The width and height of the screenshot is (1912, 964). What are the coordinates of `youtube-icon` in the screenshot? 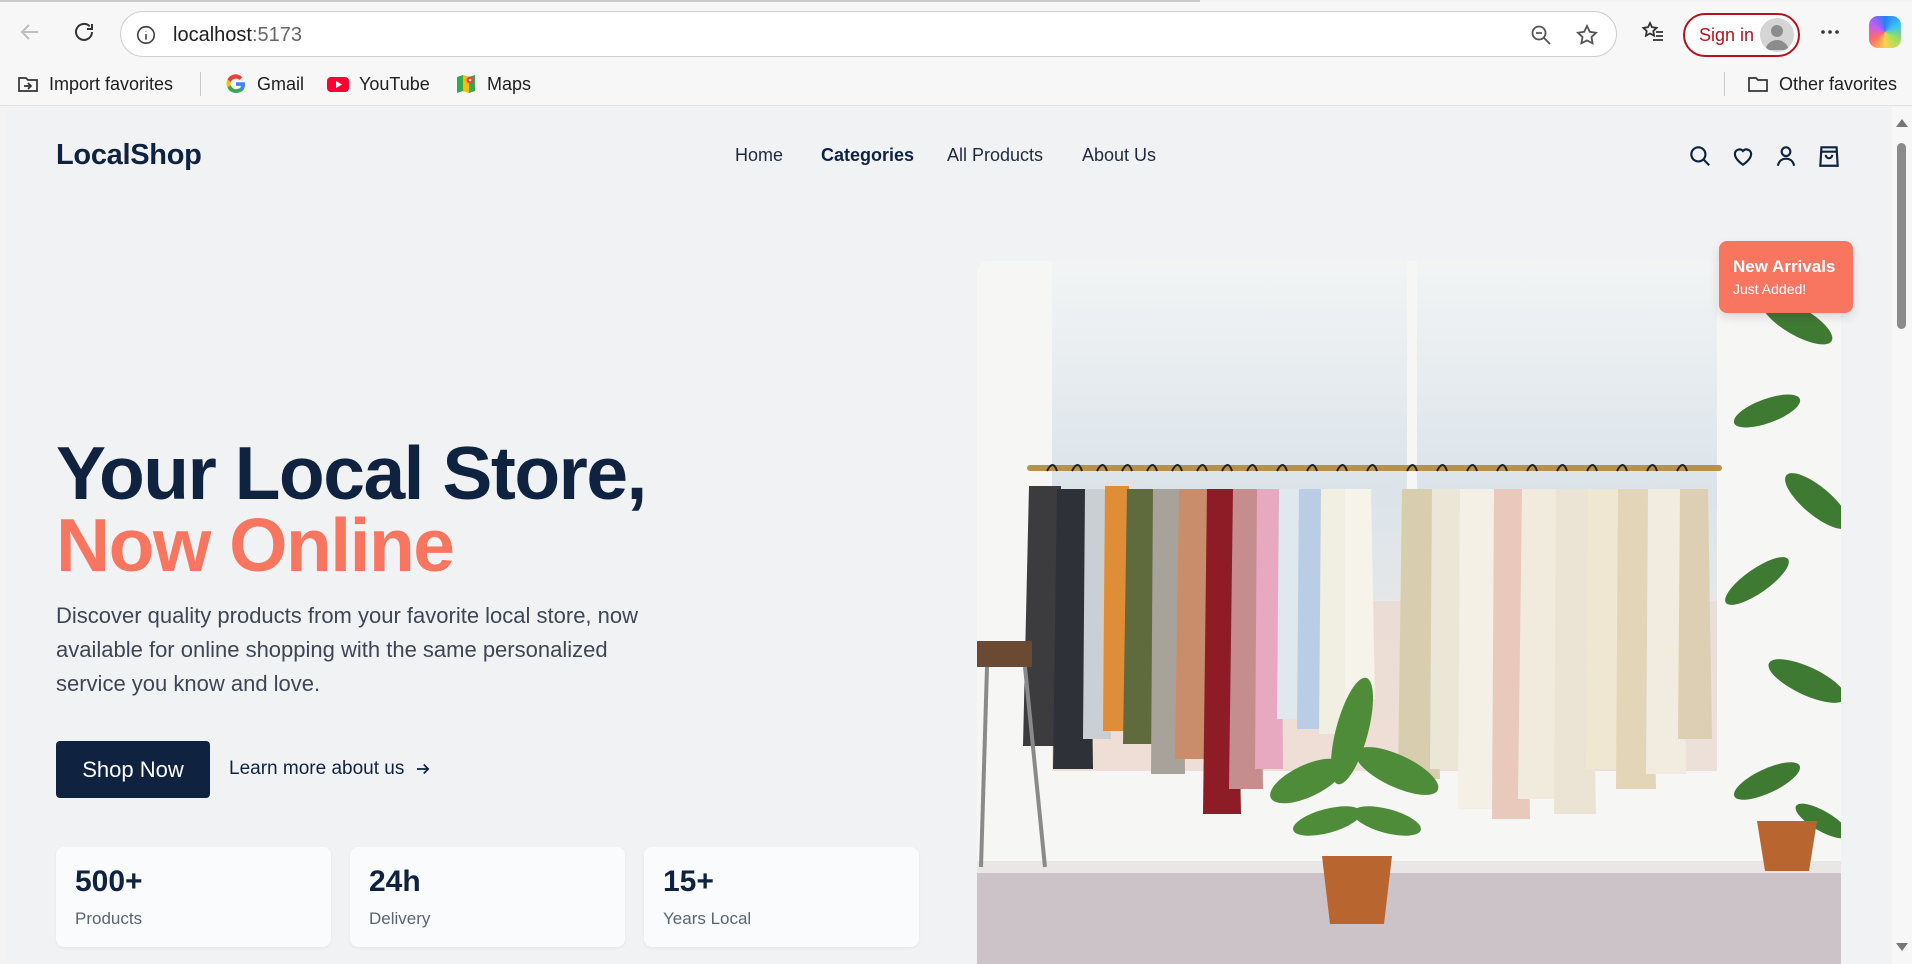 It's located at (338, 84).